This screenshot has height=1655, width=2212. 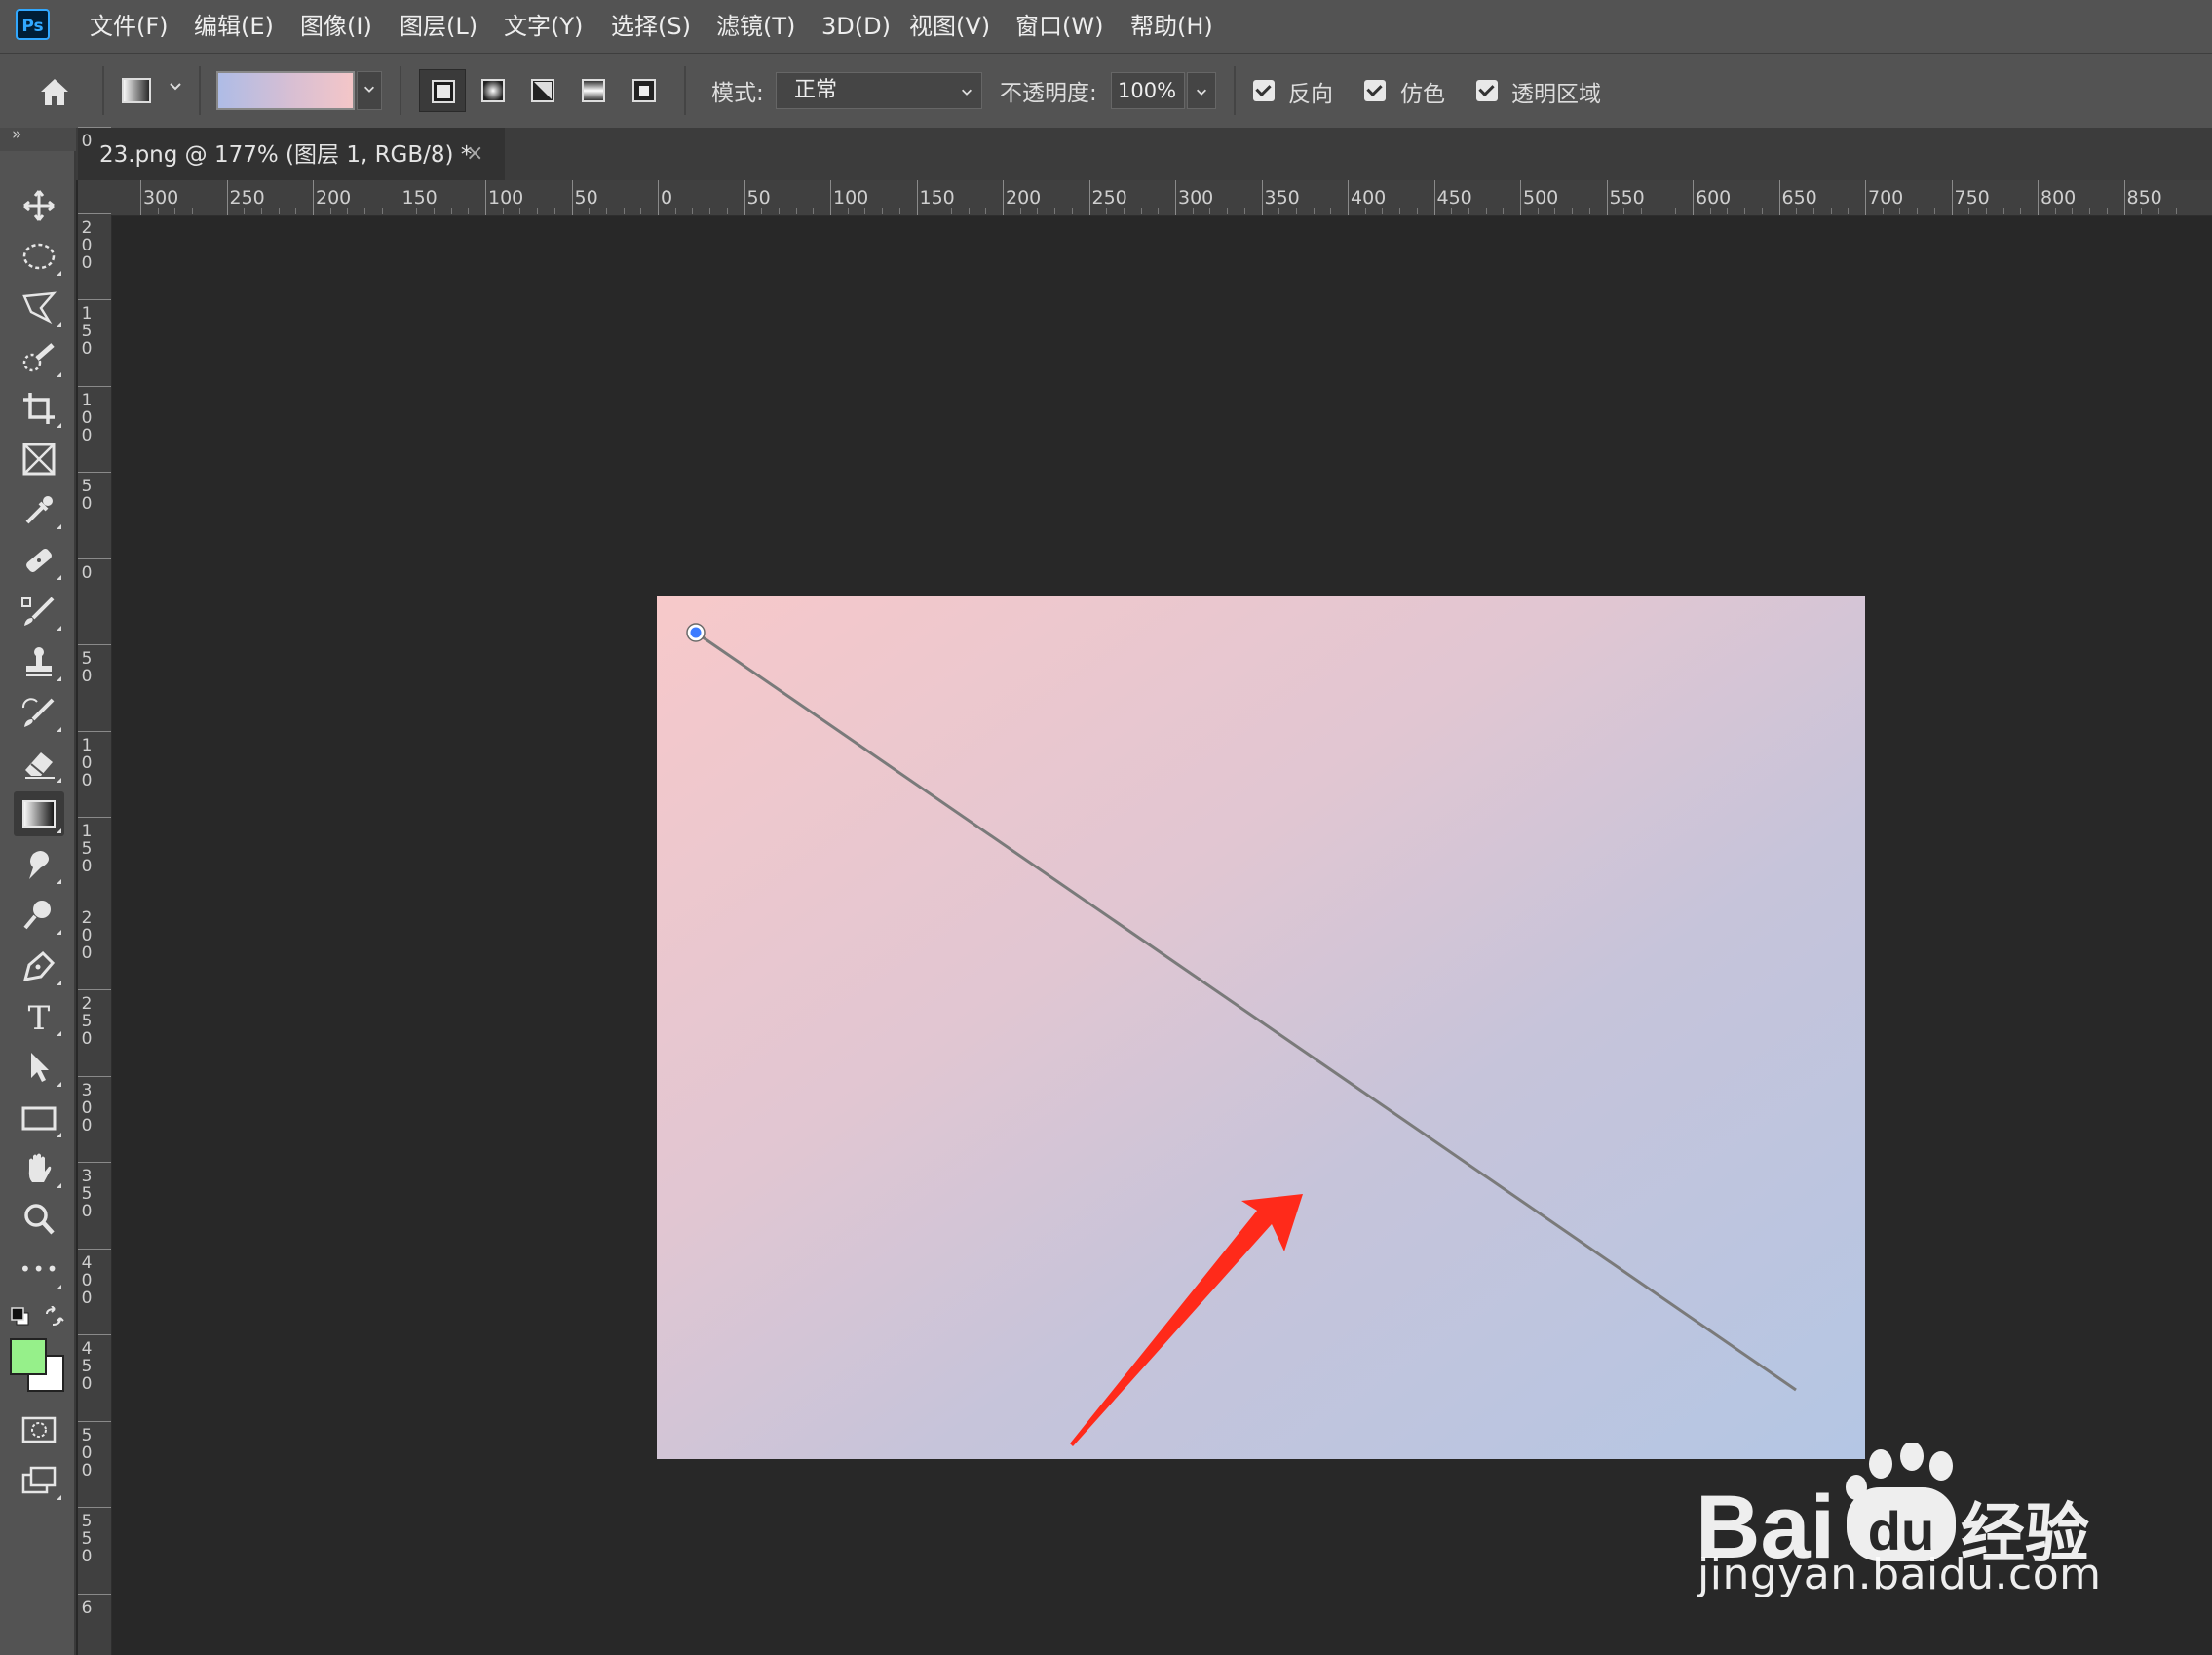 What do you see at coordinates (39, 1429) in the screenshot?
I see `quick-mask-icon` at bounding box center [39, 1429].